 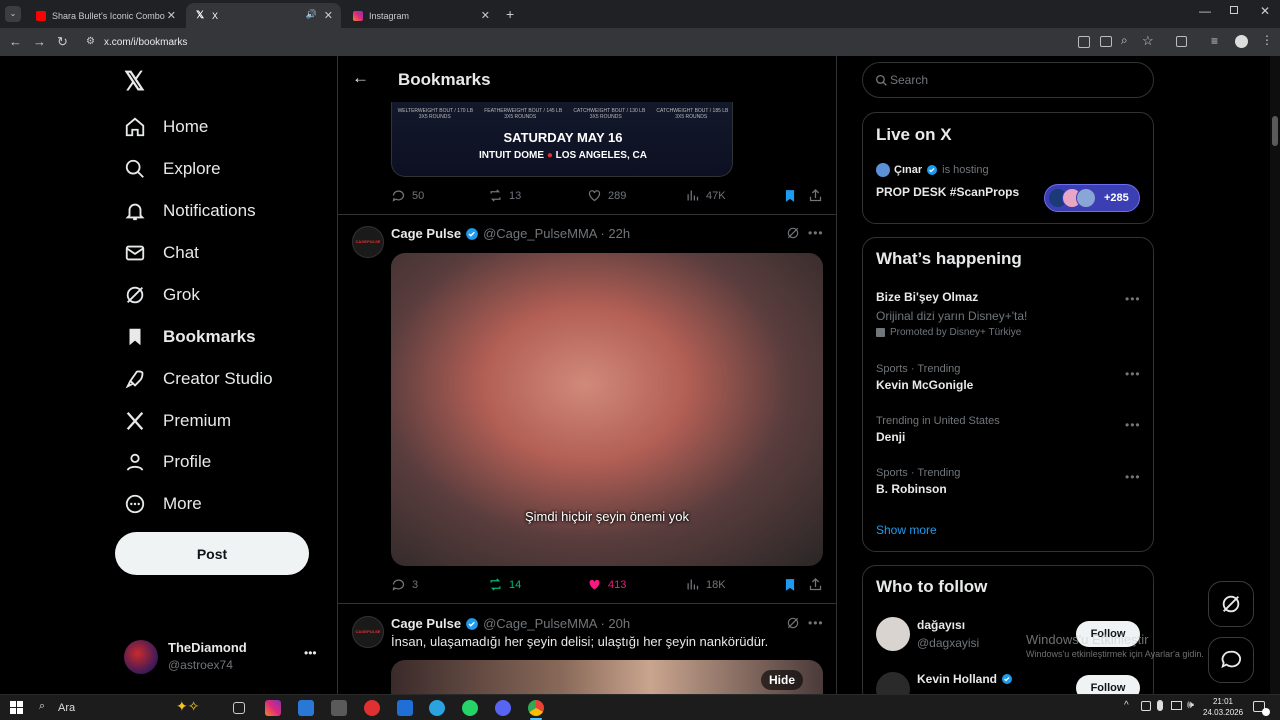 What do you see at coordinates (177, 421) in the screenshot?
I see `sidebar-item-premium: Premium` at bounding box center [177, 421].